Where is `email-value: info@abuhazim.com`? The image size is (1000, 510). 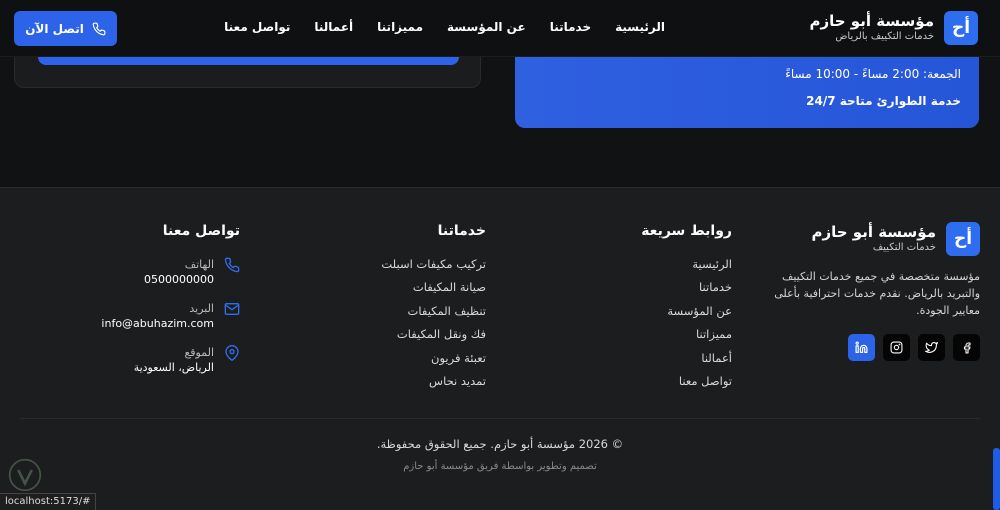
email-value: info@abuhazim.com is located at coordinates (157, 323).